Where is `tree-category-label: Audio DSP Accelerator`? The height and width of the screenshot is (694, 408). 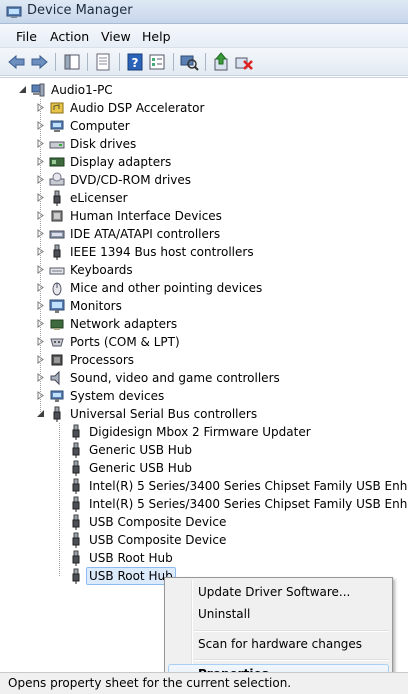 tree-category-label: Audio DSP Accelerator is located at coordinates (137, 108).